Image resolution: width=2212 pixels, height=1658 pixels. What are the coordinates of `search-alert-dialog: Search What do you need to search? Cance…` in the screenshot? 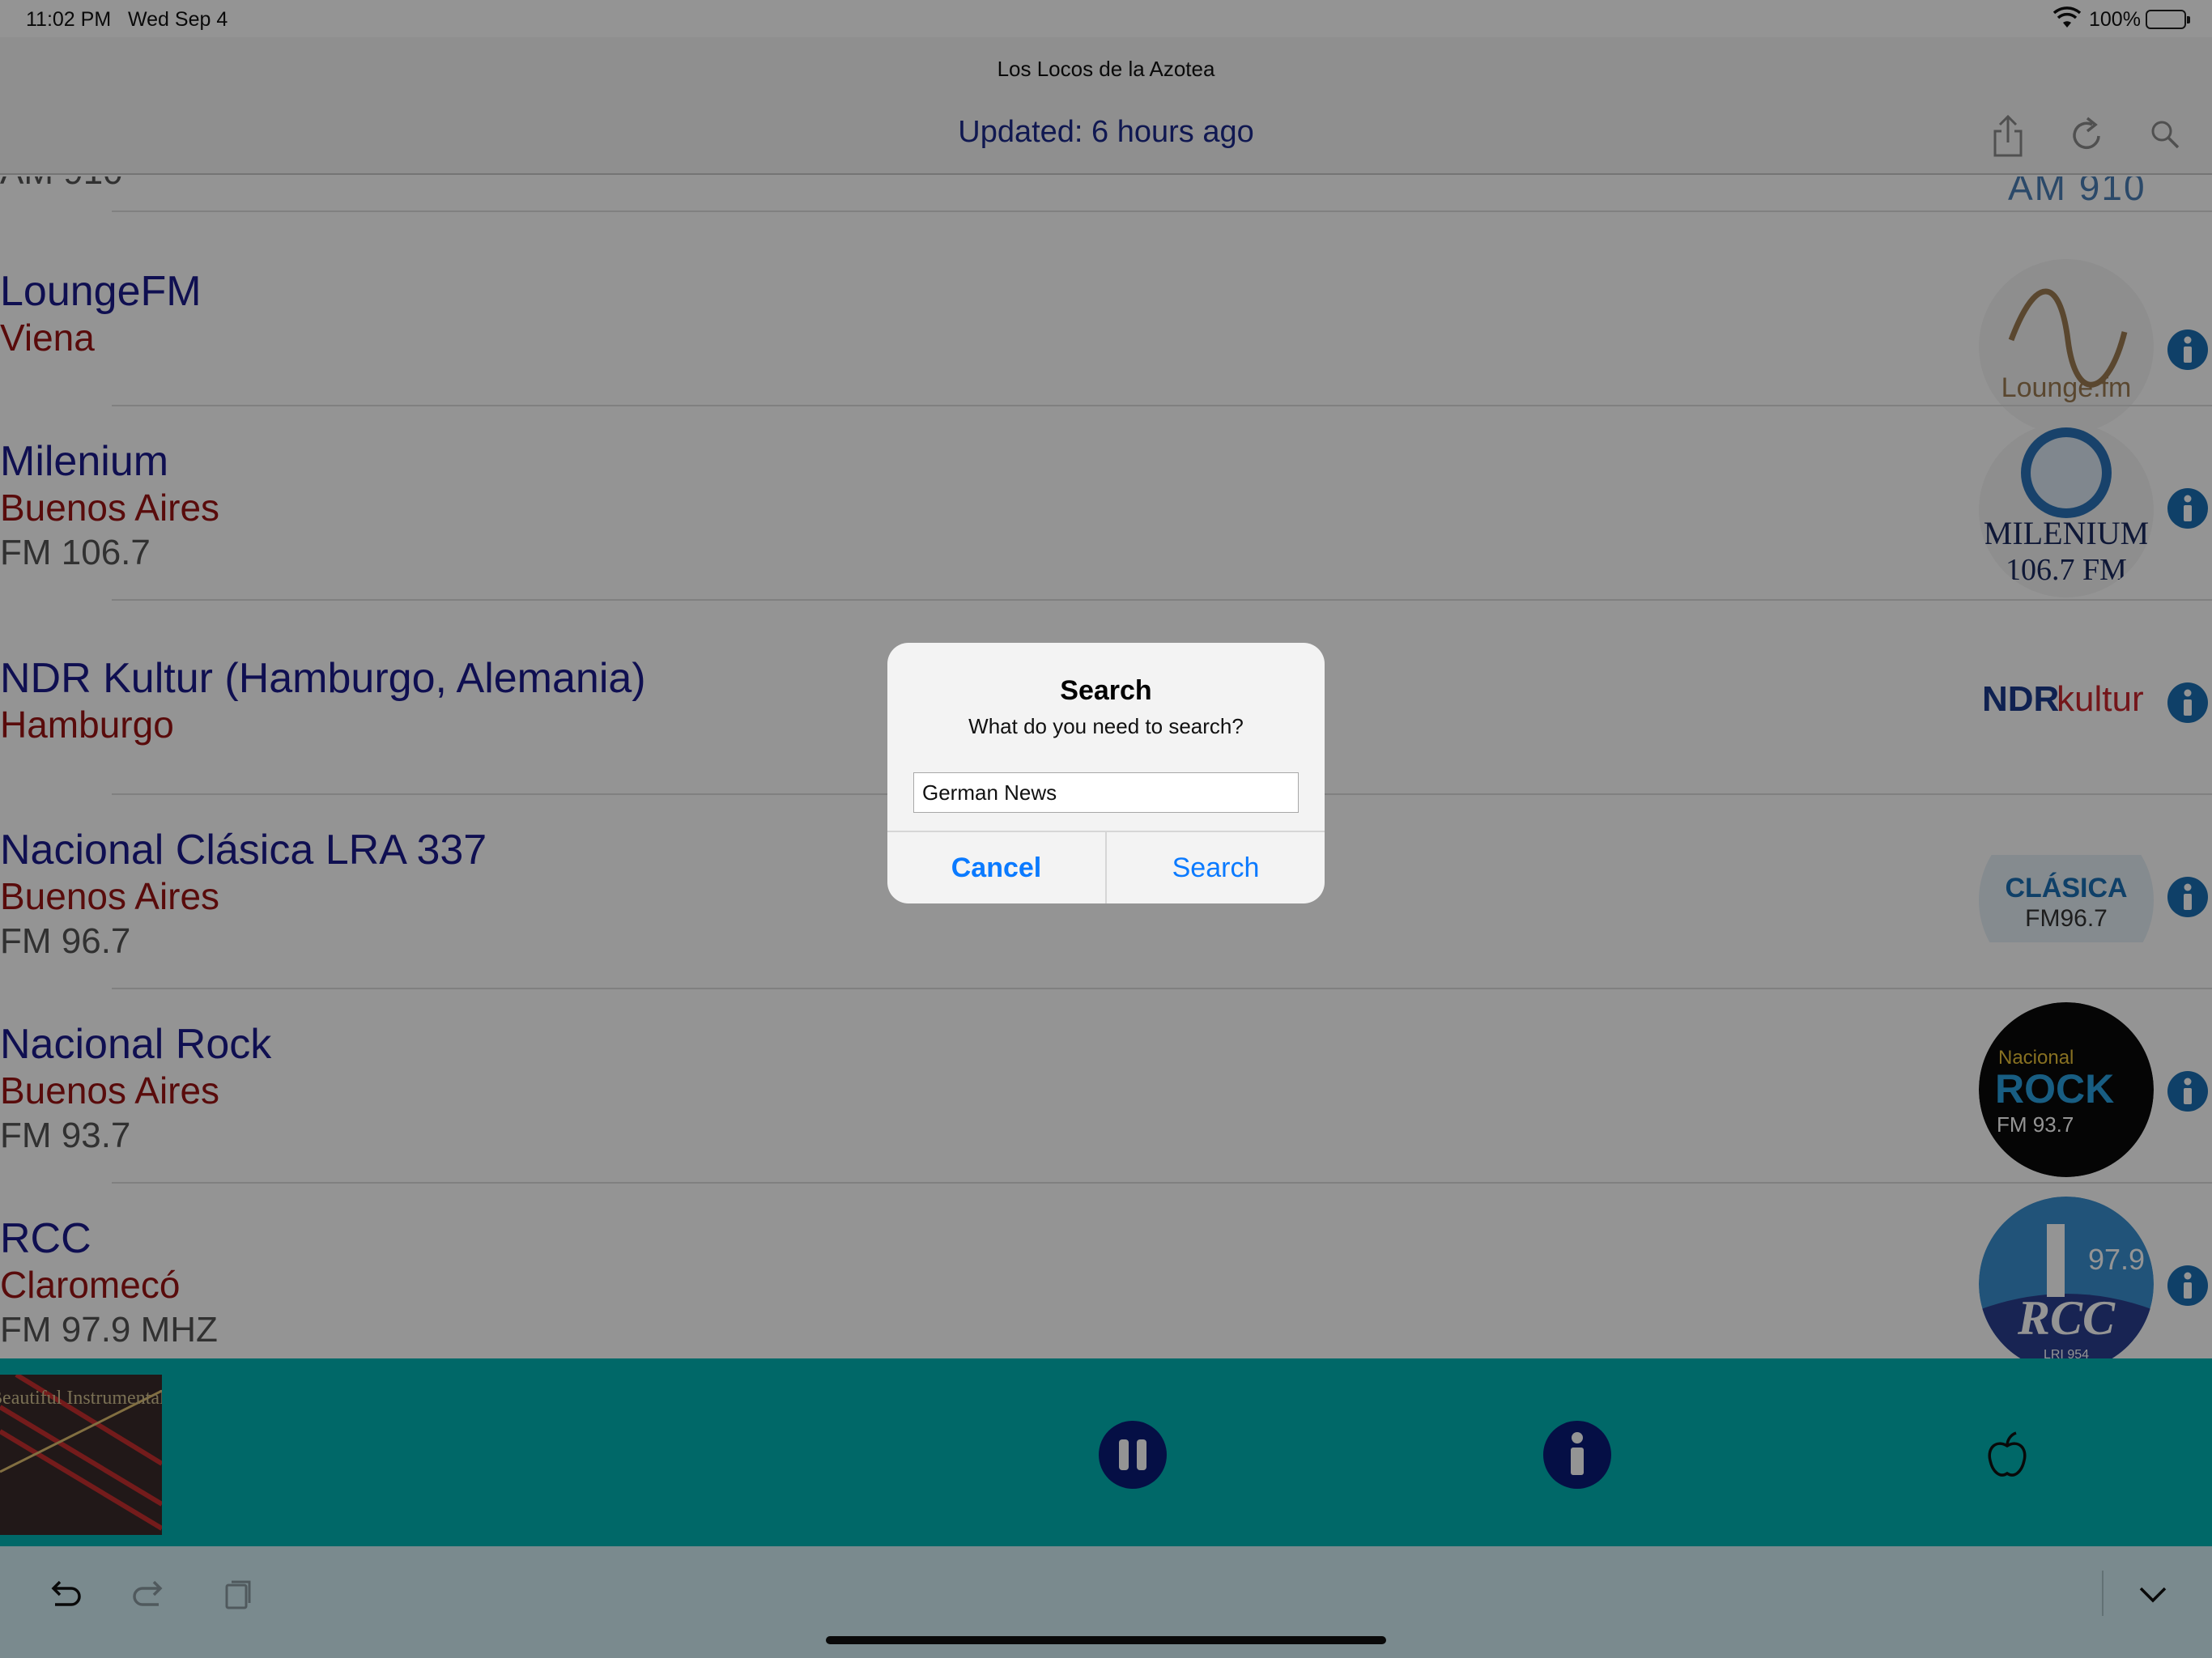 It's located at (1106, 773).